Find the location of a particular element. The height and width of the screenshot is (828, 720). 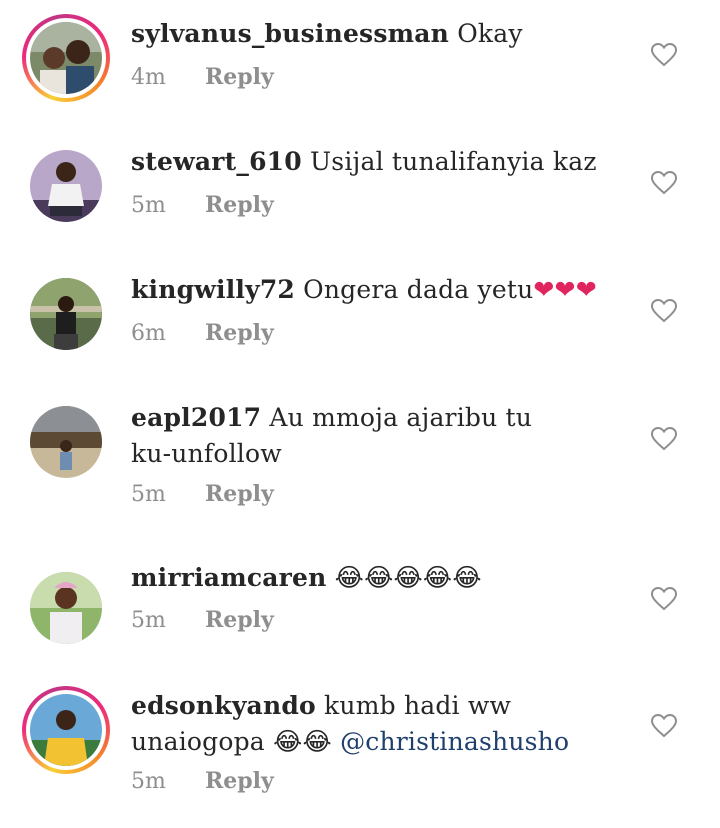

mention-link: @christinashusho is located at coordinates (454, 741).